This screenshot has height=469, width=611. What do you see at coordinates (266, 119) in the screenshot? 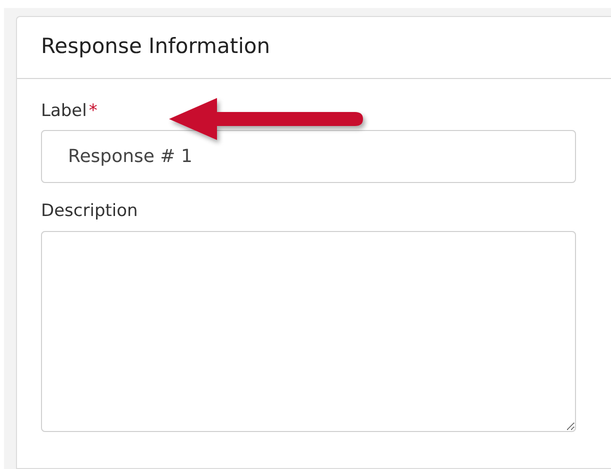
I see `arrow-icon` at bounding box center [266, 119].